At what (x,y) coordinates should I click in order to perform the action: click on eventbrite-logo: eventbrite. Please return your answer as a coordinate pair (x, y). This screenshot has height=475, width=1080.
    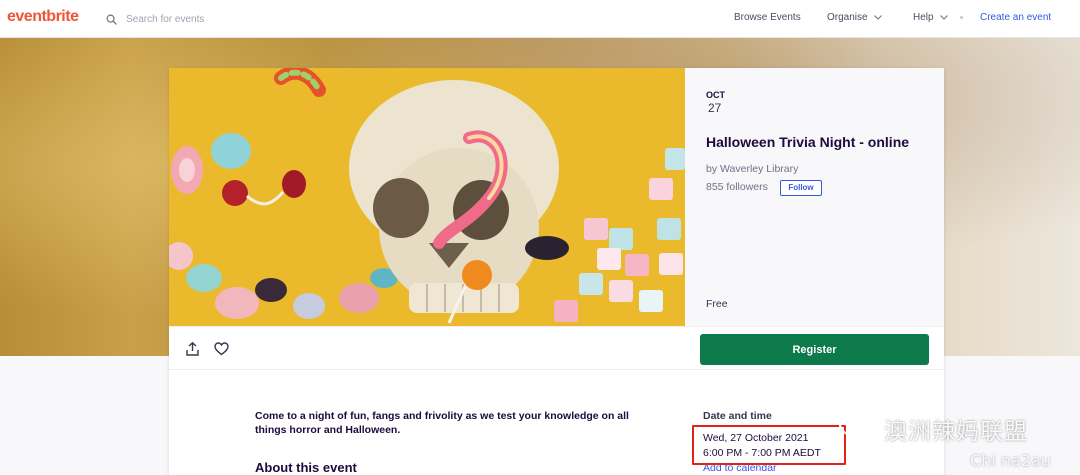
    Looking at the image, I should click on (43, 17).